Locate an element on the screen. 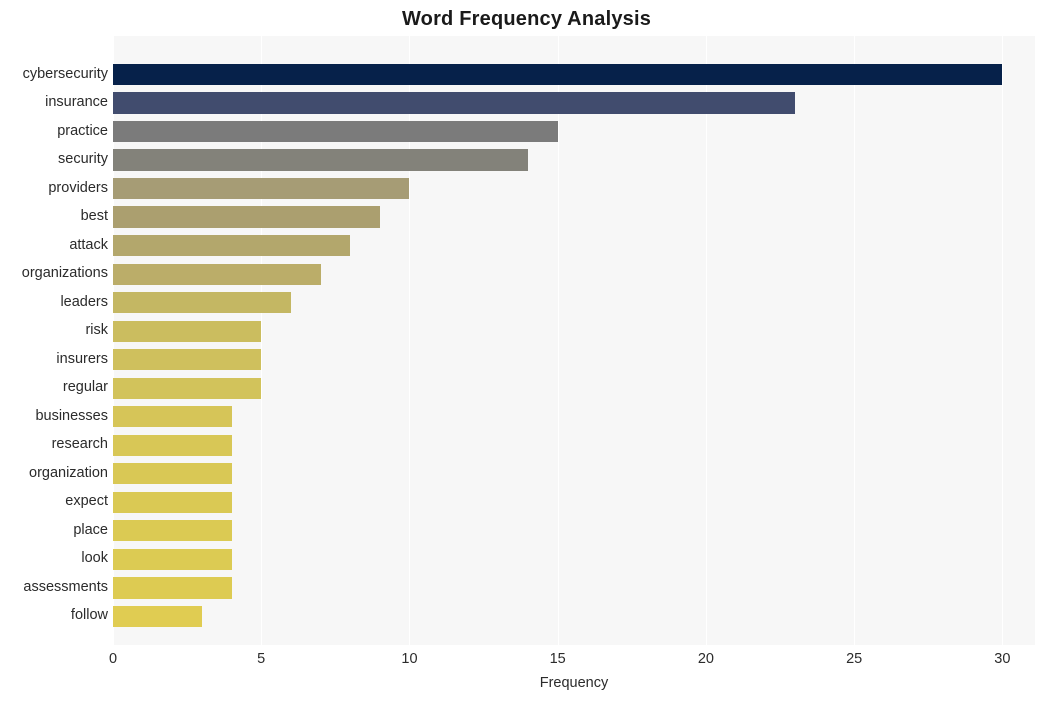 This screenshot has width=1053, height=701. y-tick-label: cybersecurity is located at coordinates (65, 73).